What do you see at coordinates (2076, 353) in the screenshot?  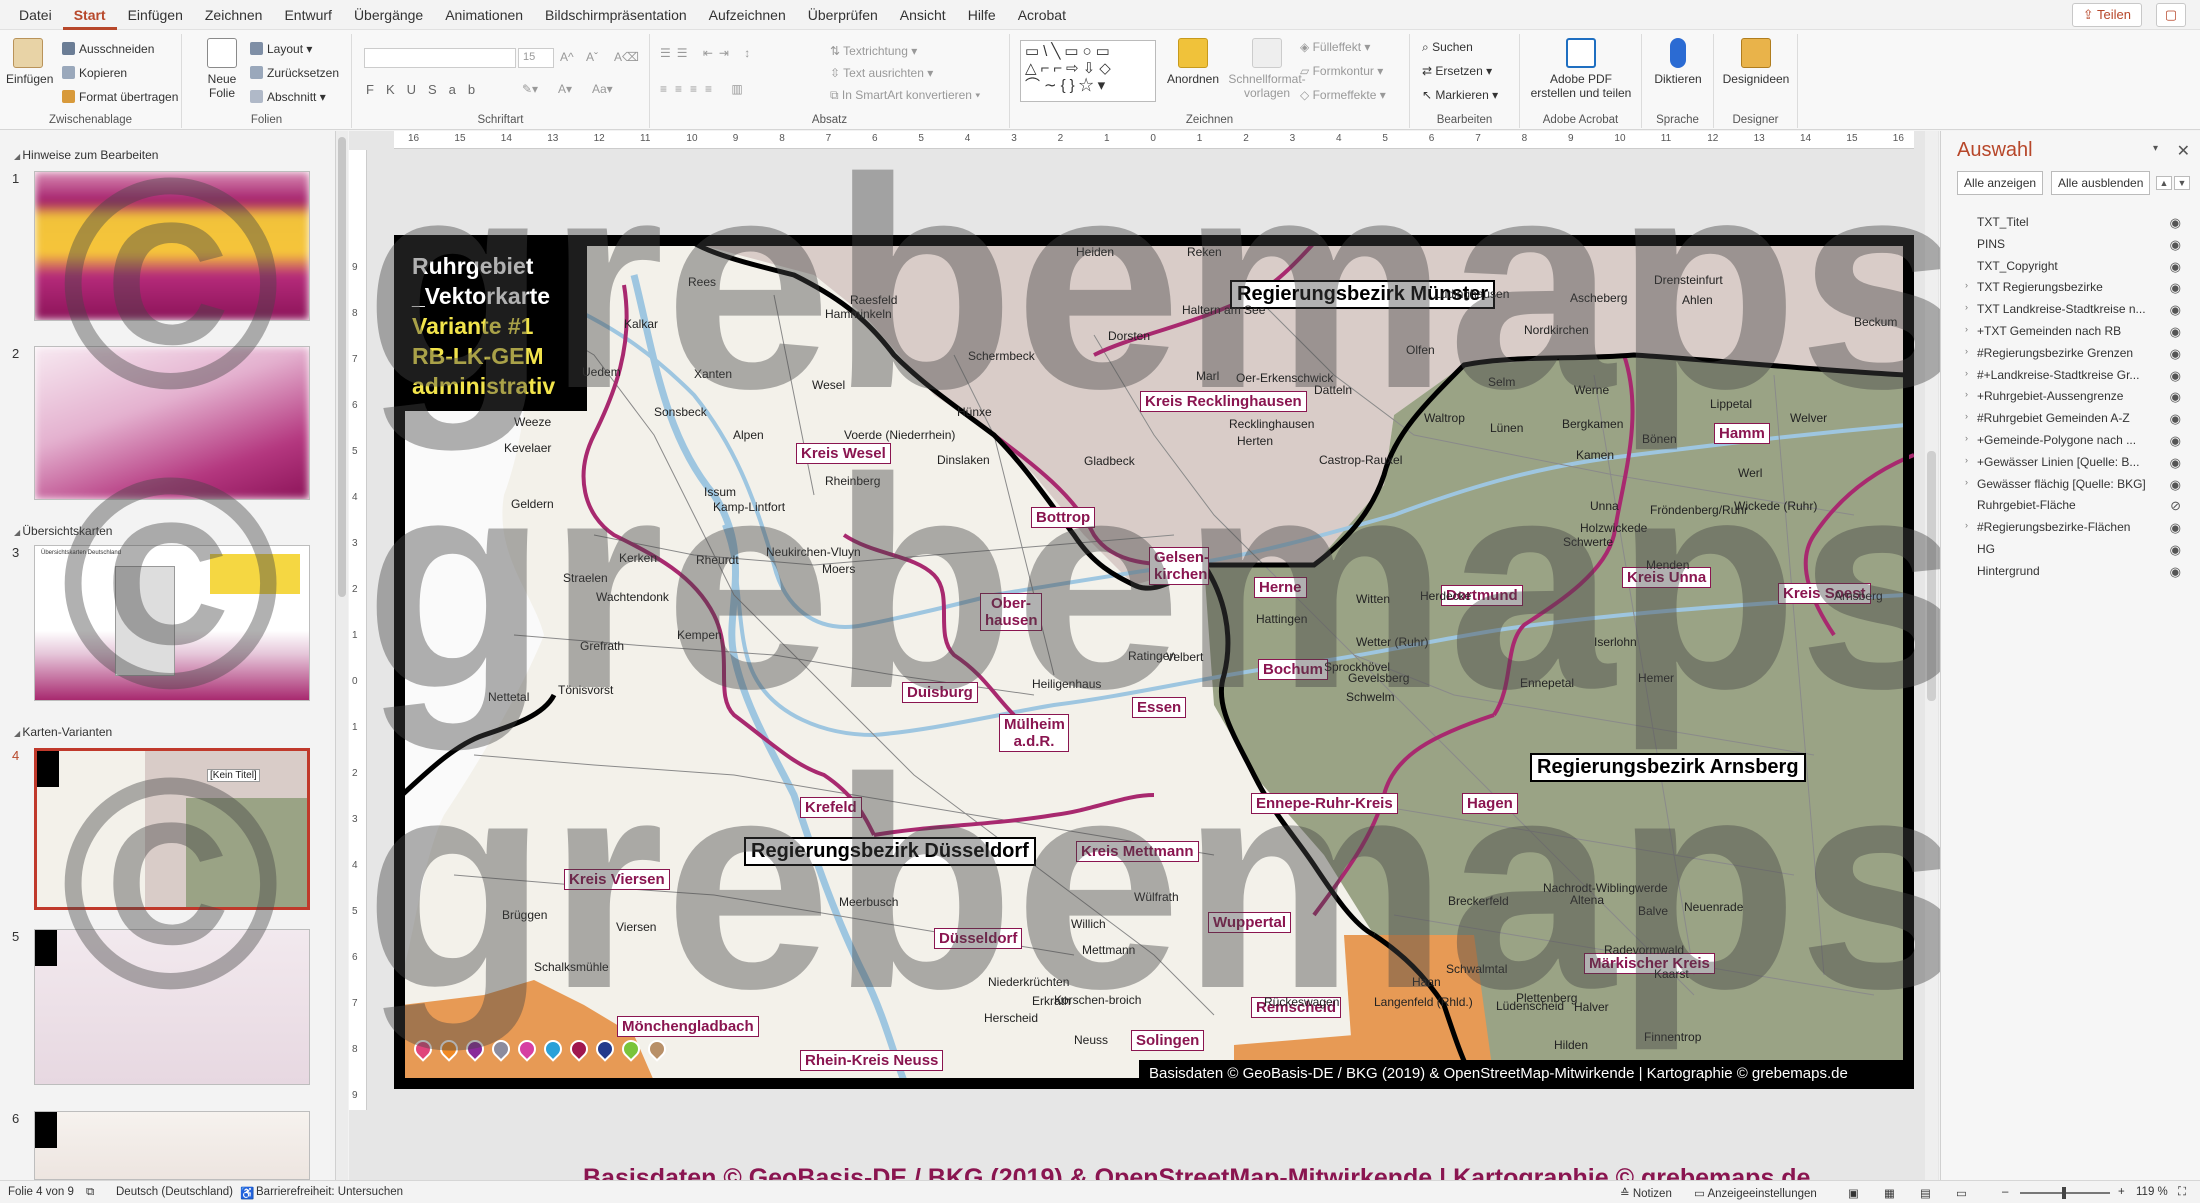 I see `selection-pane-item: › #Regierungsbezirke Grenzen ◉` at bounding box center [2076, 353].